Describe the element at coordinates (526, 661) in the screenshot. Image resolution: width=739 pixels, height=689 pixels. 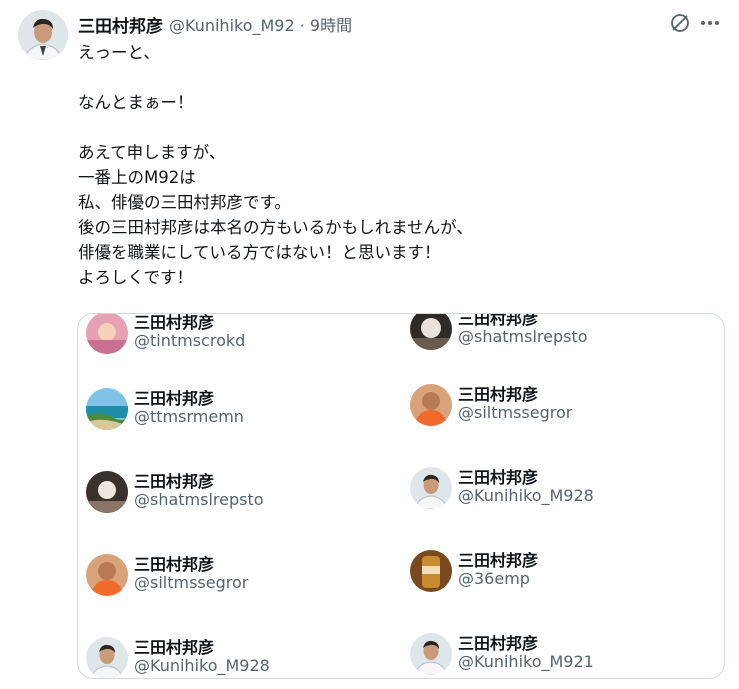
I see `account-handle: @Kunihiko_M921` at that location.